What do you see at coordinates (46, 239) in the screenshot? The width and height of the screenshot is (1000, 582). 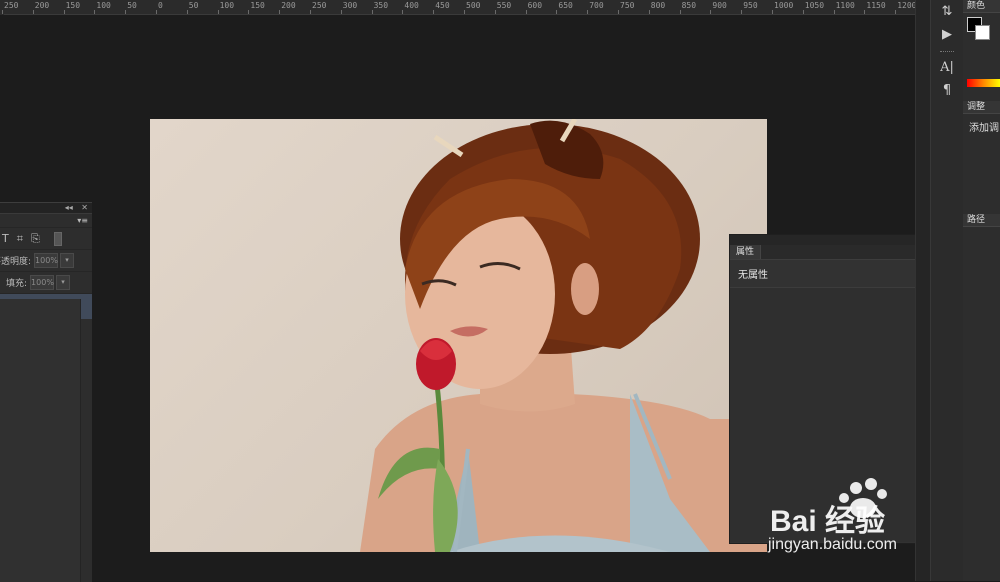 I see `layer-filter-row: T ⌗ ⎘` at bounding box center [46, 239].